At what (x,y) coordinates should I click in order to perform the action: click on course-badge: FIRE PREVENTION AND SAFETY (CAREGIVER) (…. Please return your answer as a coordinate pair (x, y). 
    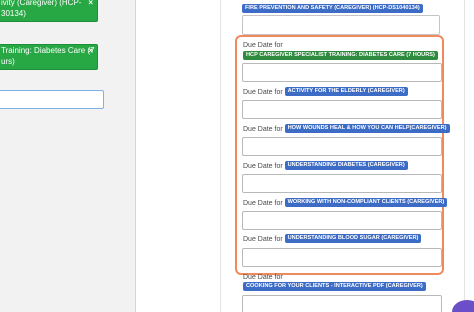
    Looking at the image, I should click on (332, 8).